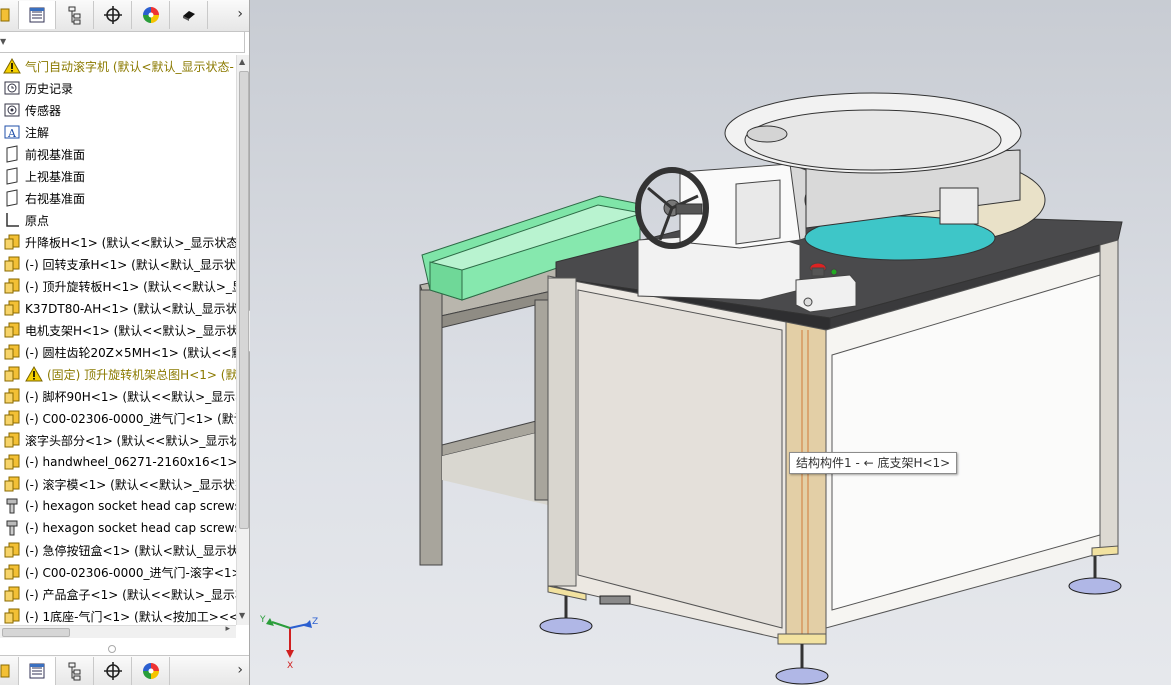 This screenshot has height=685, width=1171. What do you see at coordinates (118, 308) in the screenshot?
I see `tree-item: K37DT80-AH<1> (默认<默认_显示状态` at bounding box center [118, 308].